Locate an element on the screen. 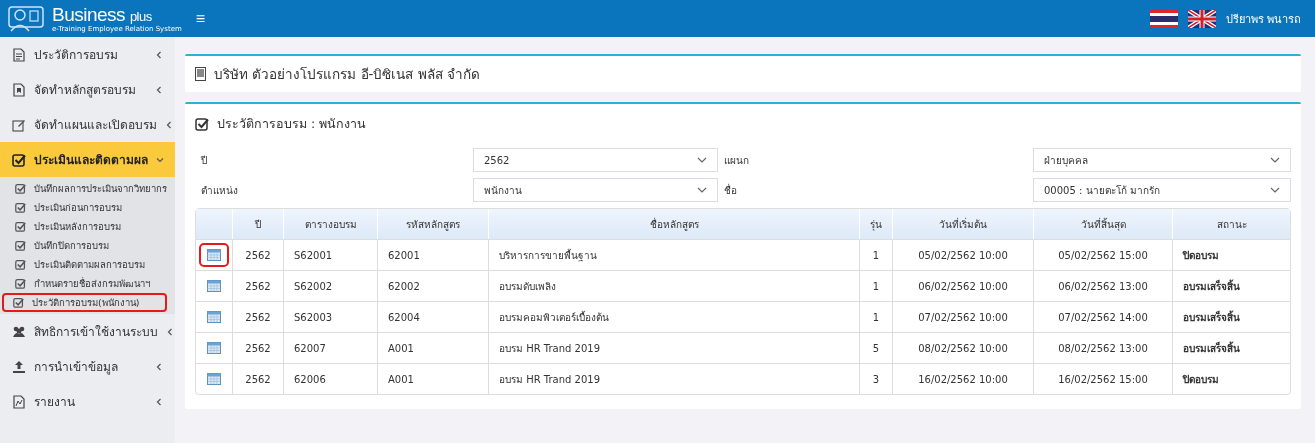  sidebar-item: รายงาน is located at coordinates (87, 401).